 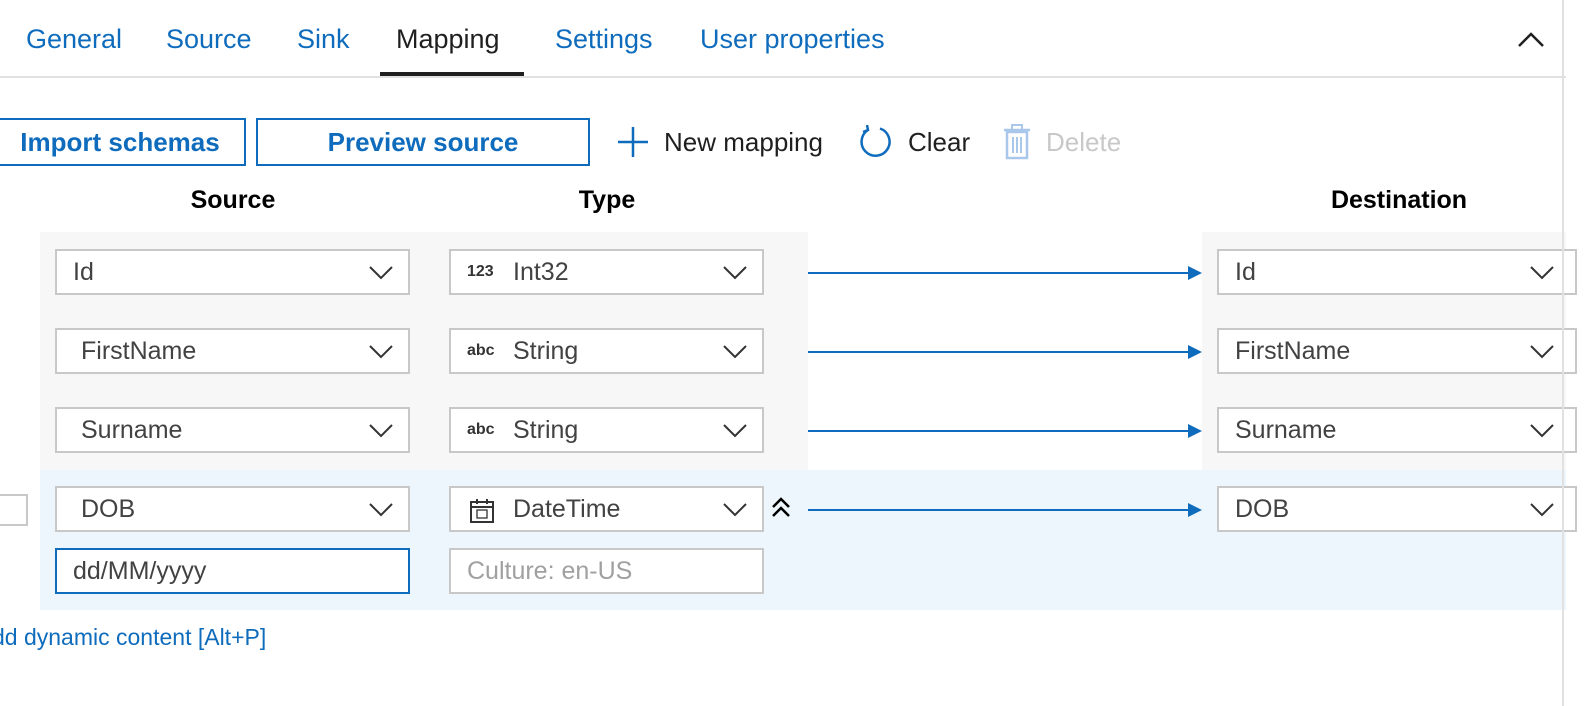 I want to click on destination-dropdown-id: Id, so click(x=1397, y=272).